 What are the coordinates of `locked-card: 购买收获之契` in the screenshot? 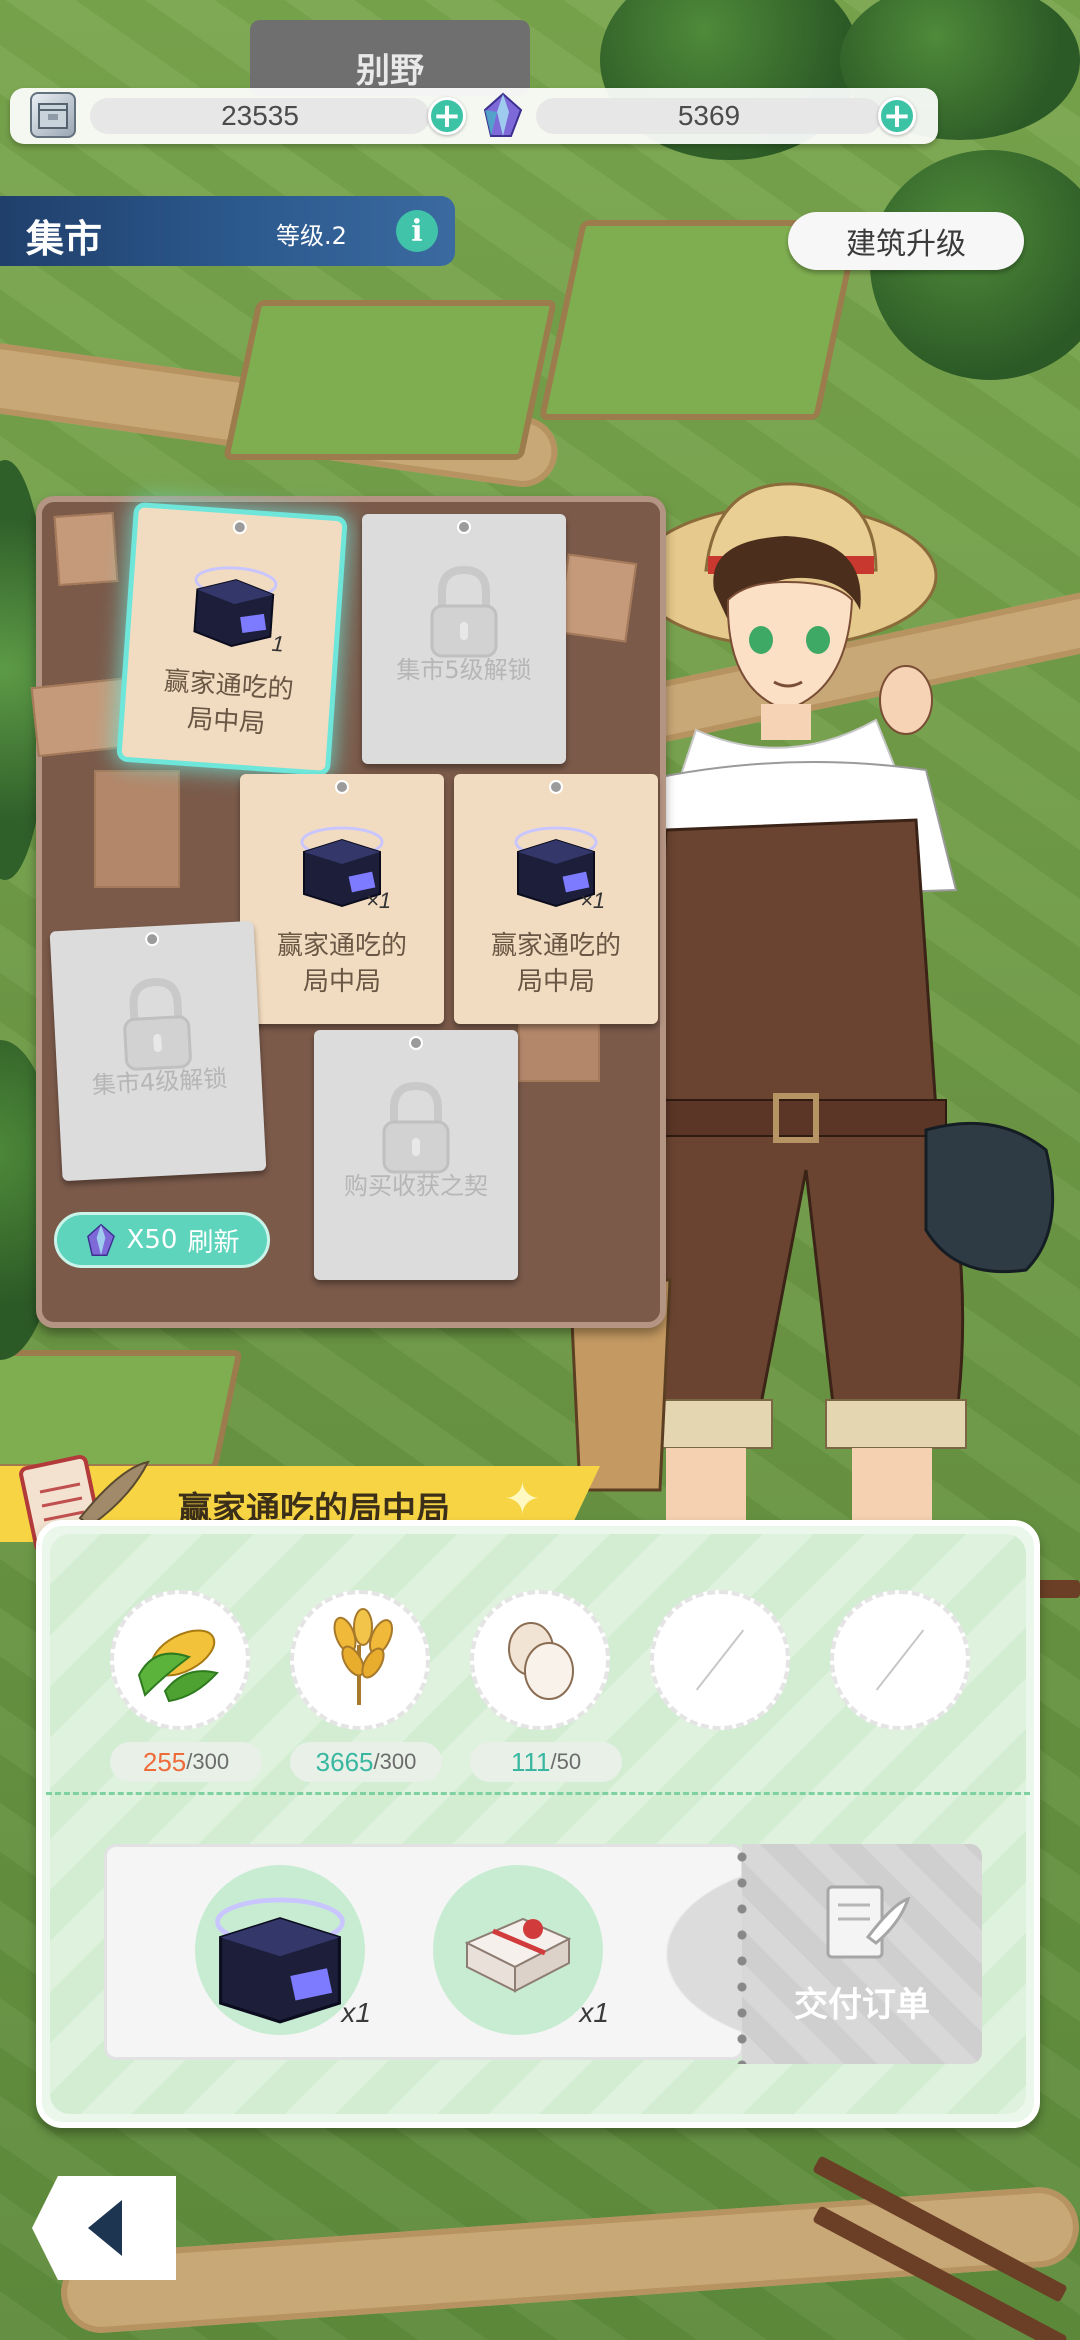 It's located at (416, 1155).